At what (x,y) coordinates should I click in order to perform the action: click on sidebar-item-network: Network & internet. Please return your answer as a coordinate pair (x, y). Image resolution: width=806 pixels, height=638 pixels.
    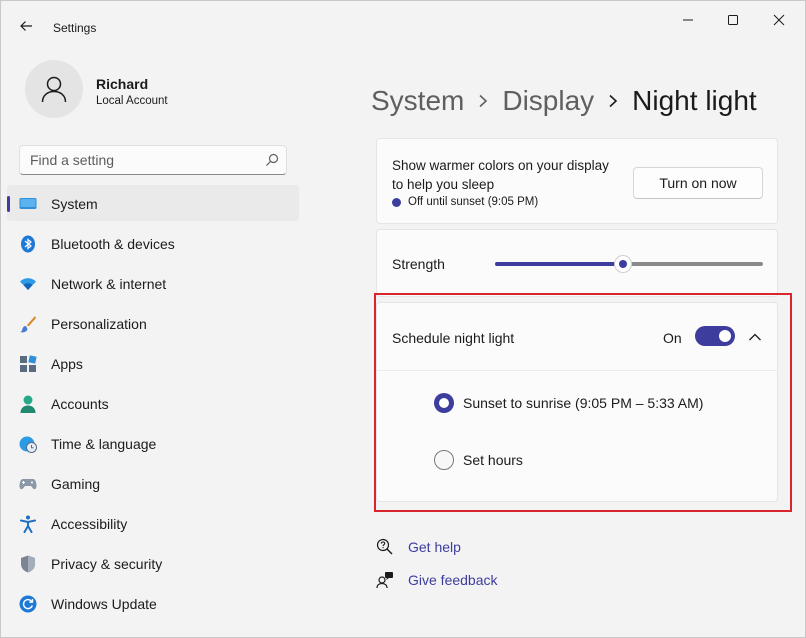
    Looking at the image, I should click on (153, 283).